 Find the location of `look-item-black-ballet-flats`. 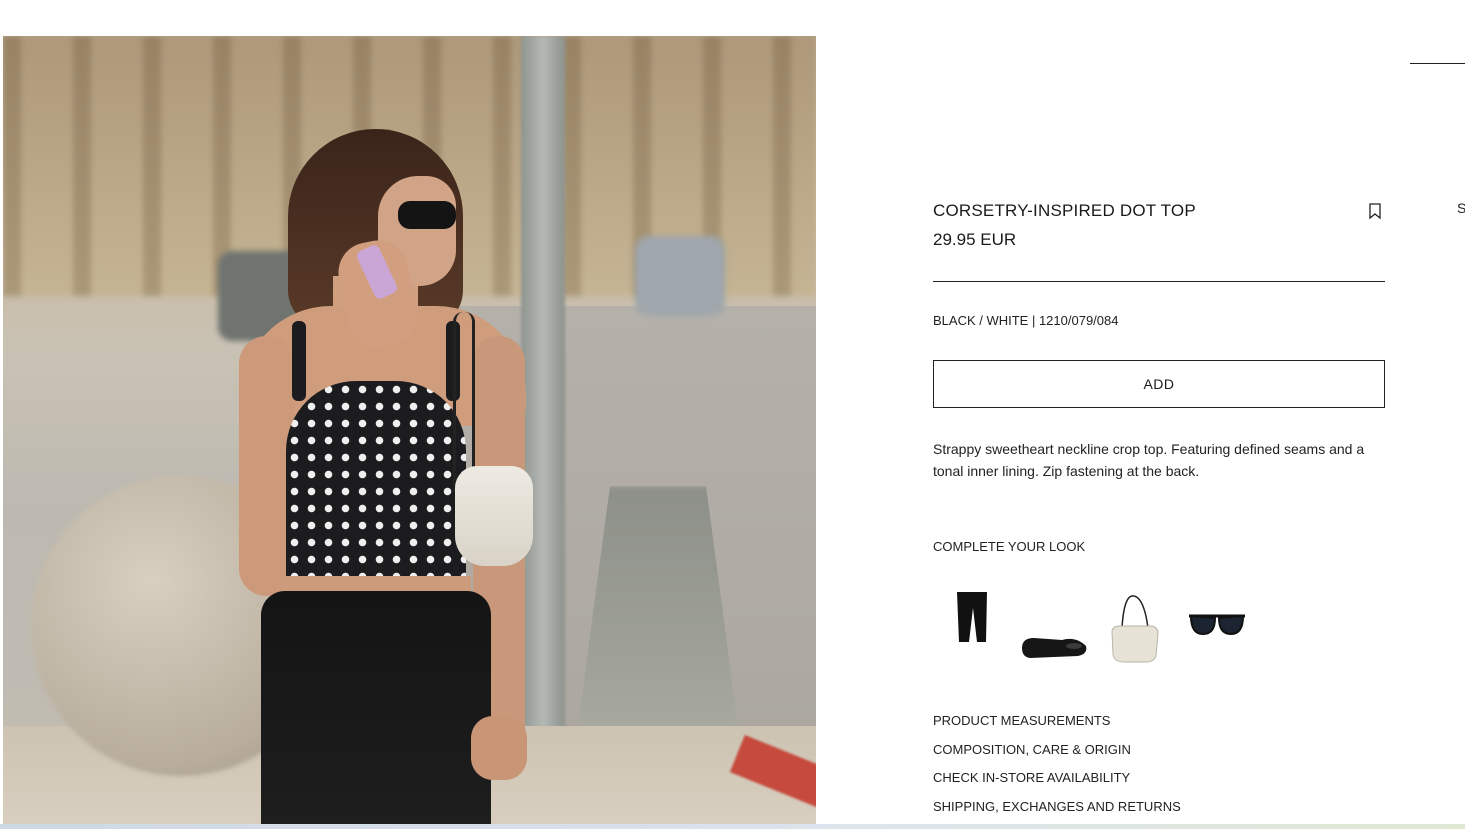

look-item-black-ballet-flats is located at coordinates (1054, 625).